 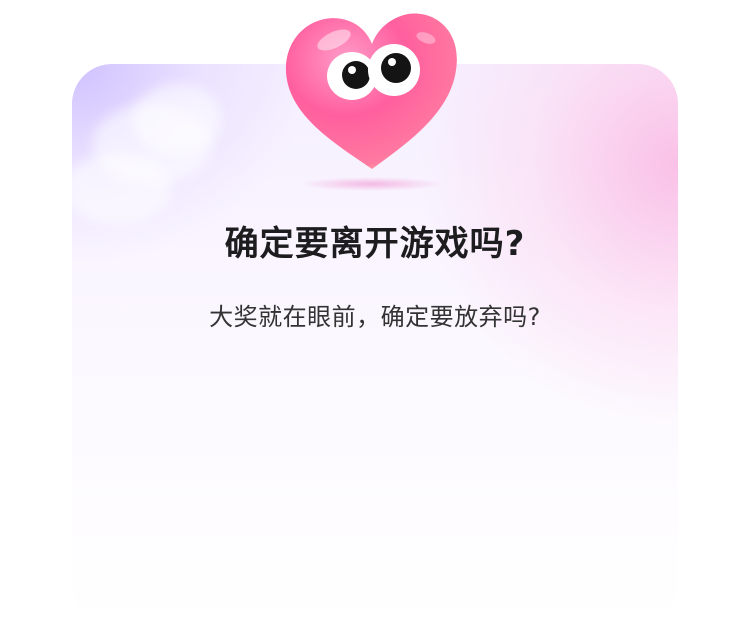 What do you see at coordinates (375, 244) in the screenshot?
I see `dialog-title: 确定要离开游戏吗?` at bounding box center [375, 244].